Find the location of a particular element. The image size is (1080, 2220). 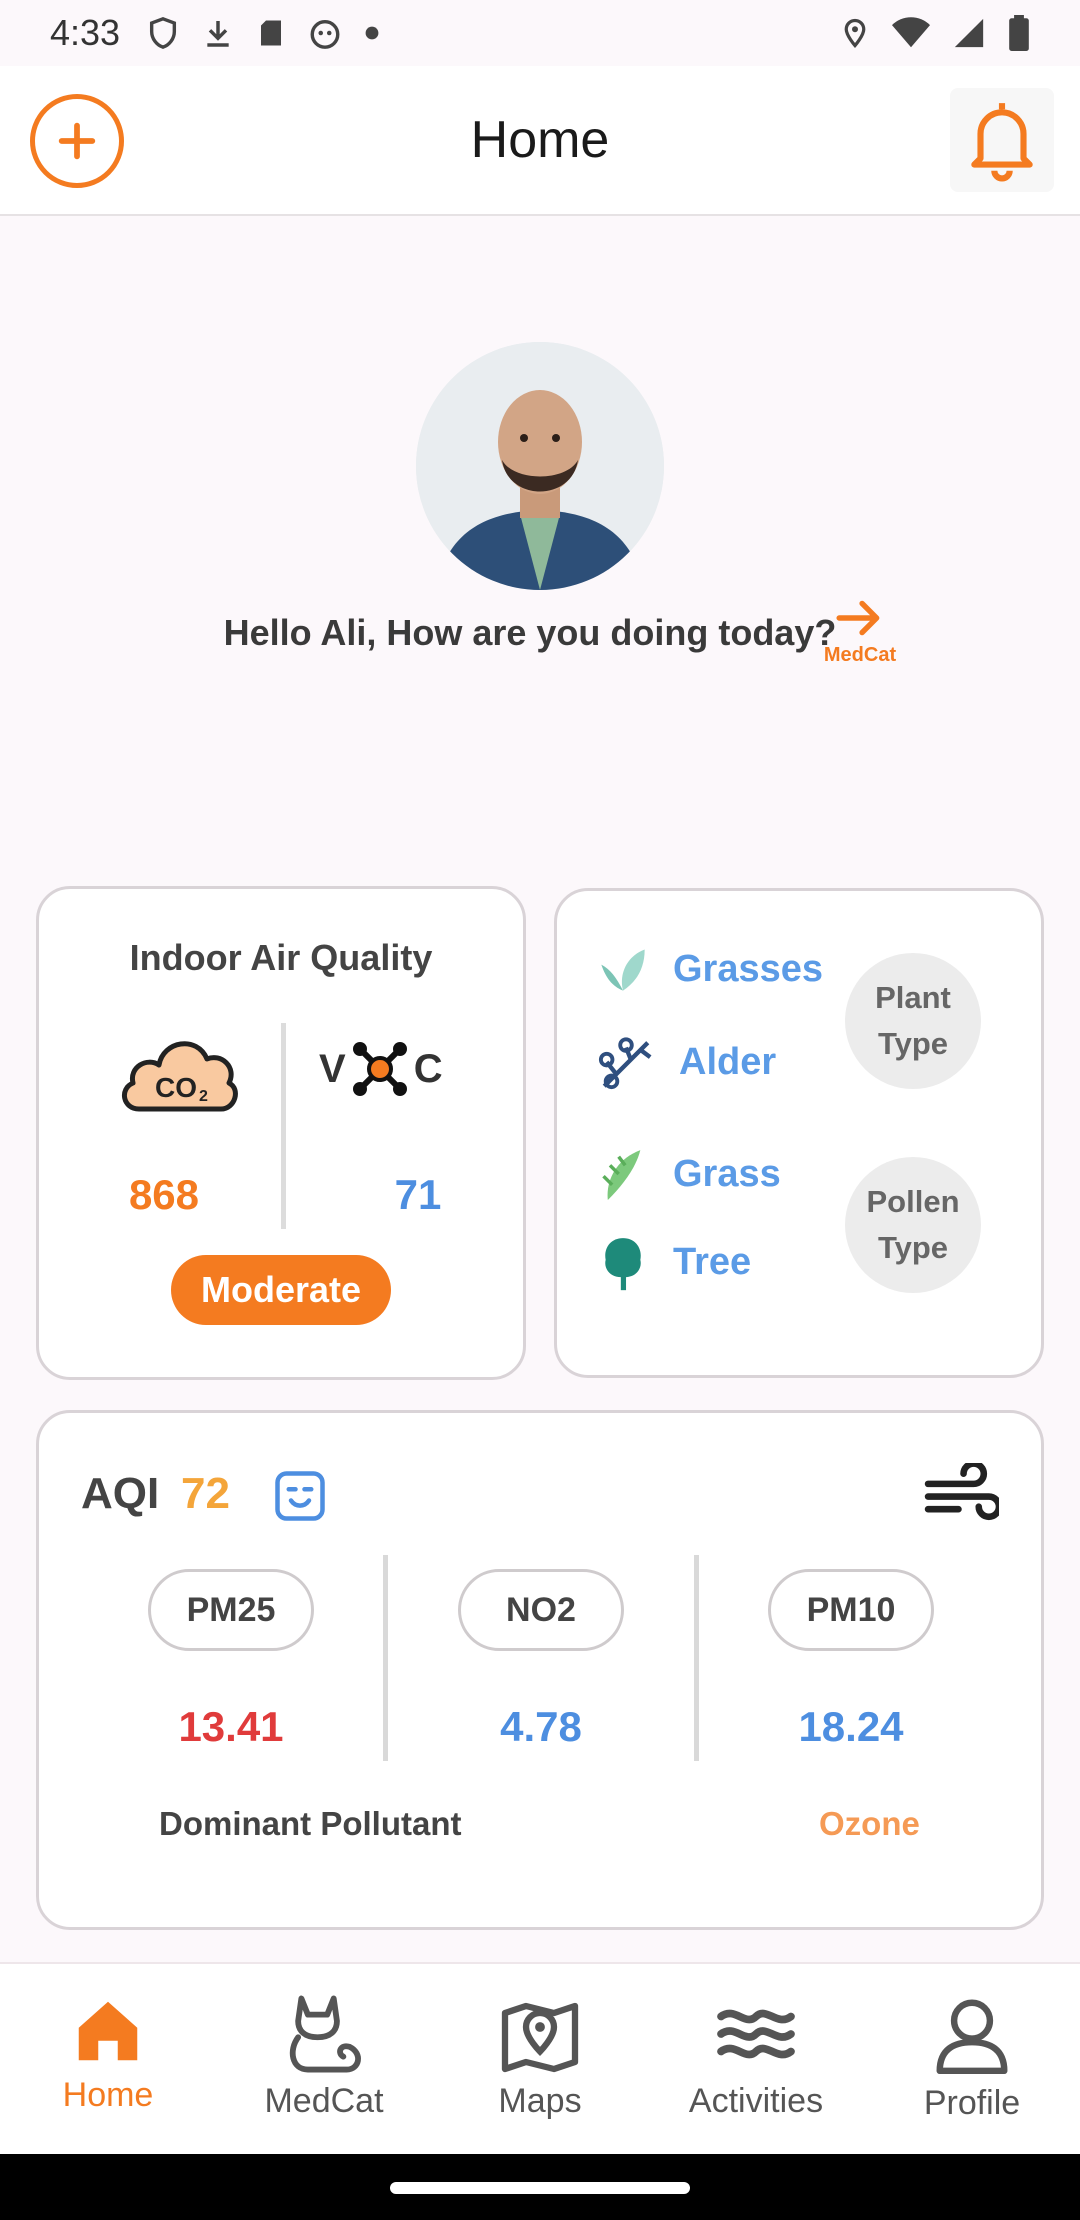

svg-text: CO is located at coordinates (176, 1087).